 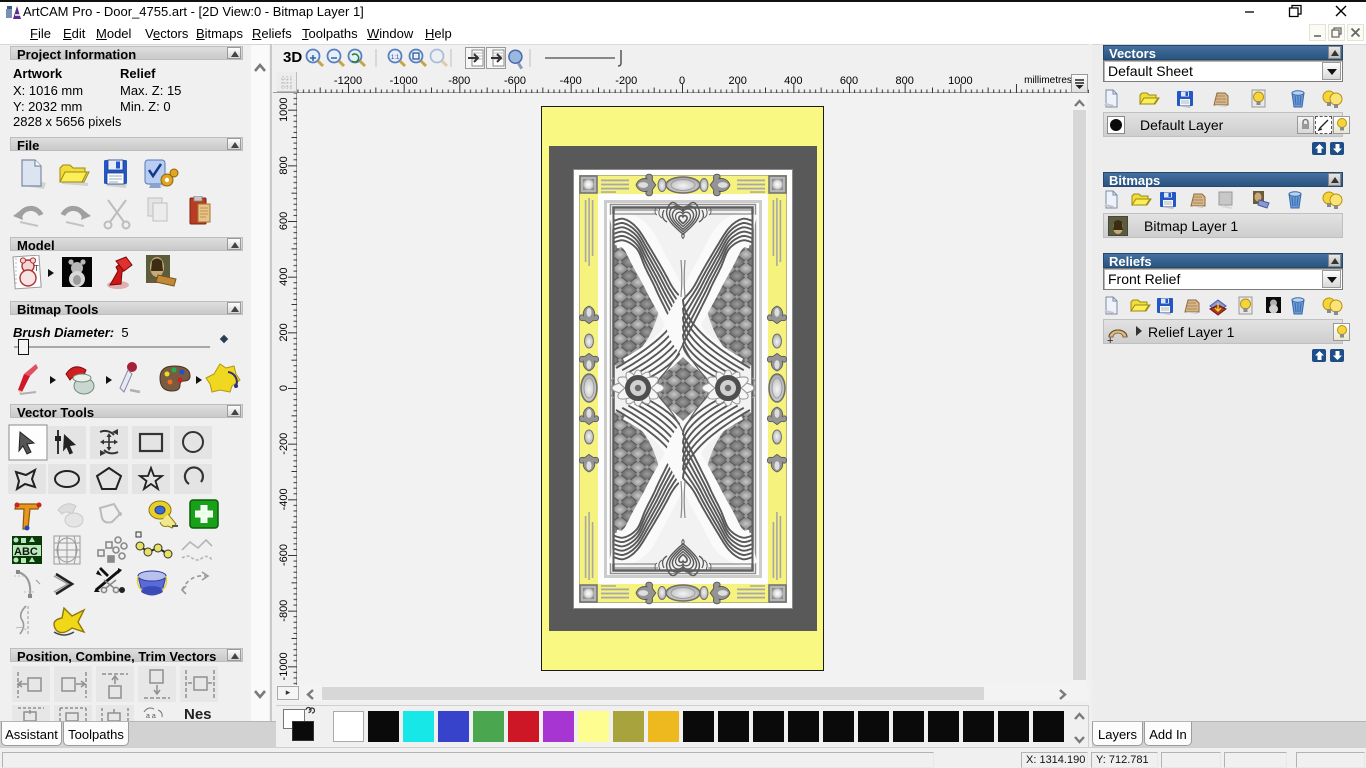 I want to click on svg-text: millimetres, so click(x=1048, y=80).